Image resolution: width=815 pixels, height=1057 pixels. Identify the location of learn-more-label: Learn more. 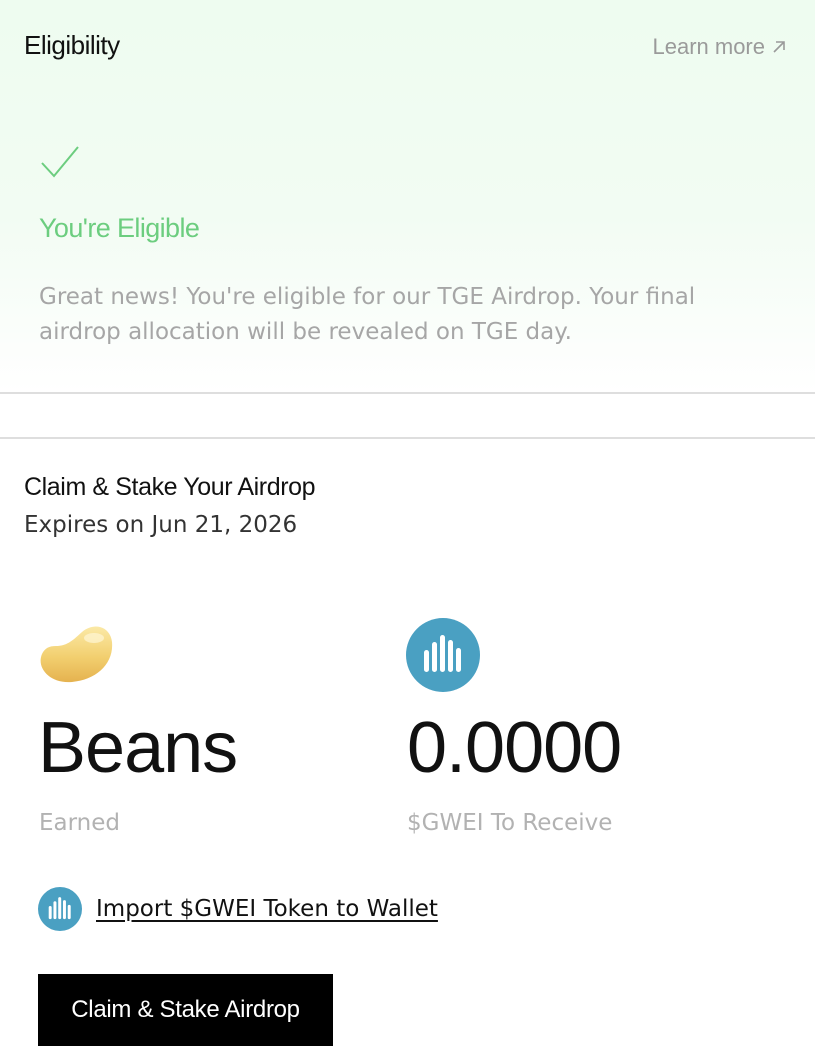
(708, 46).